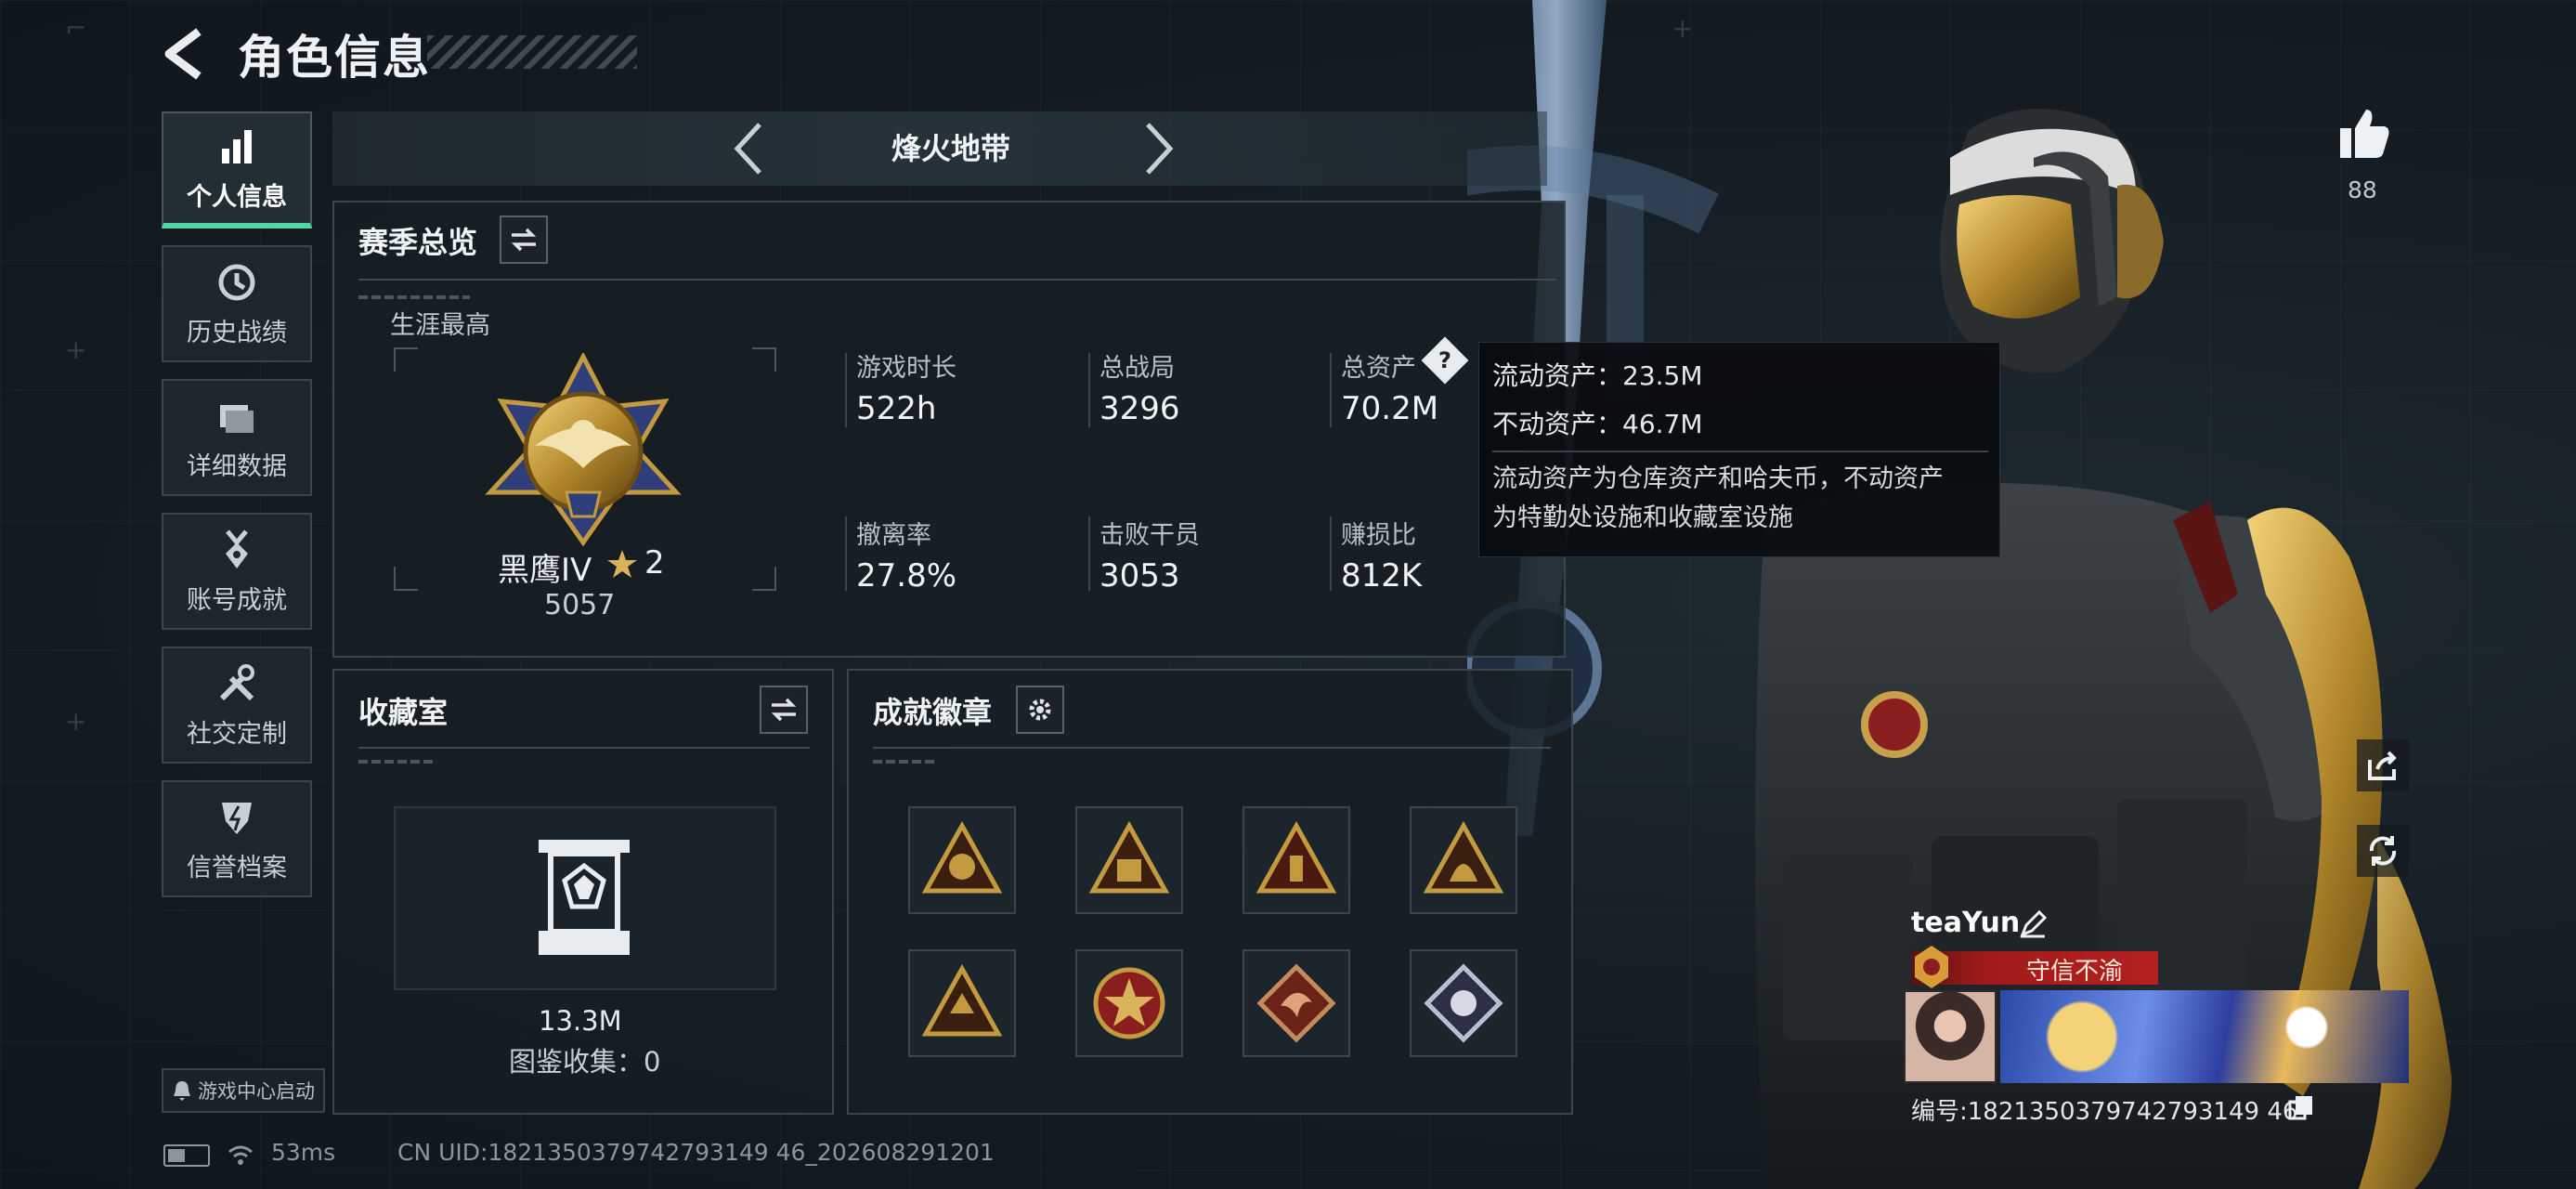  I want to click on mode-prev-button, so click(749, 148).